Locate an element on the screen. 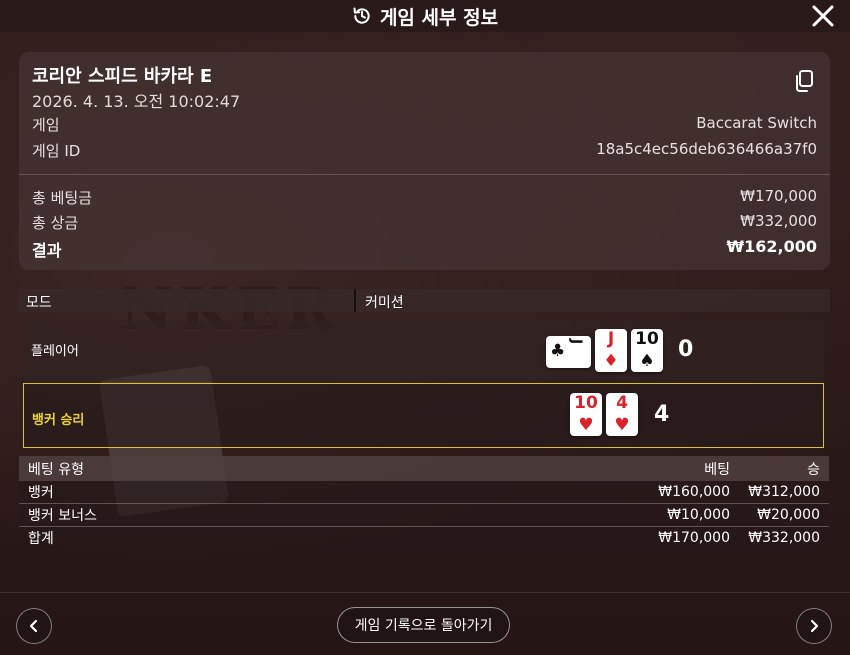 The height and width of the screenshot is (655, 850). game-id-label: 게임 ID is located at coordinates (56, 151).